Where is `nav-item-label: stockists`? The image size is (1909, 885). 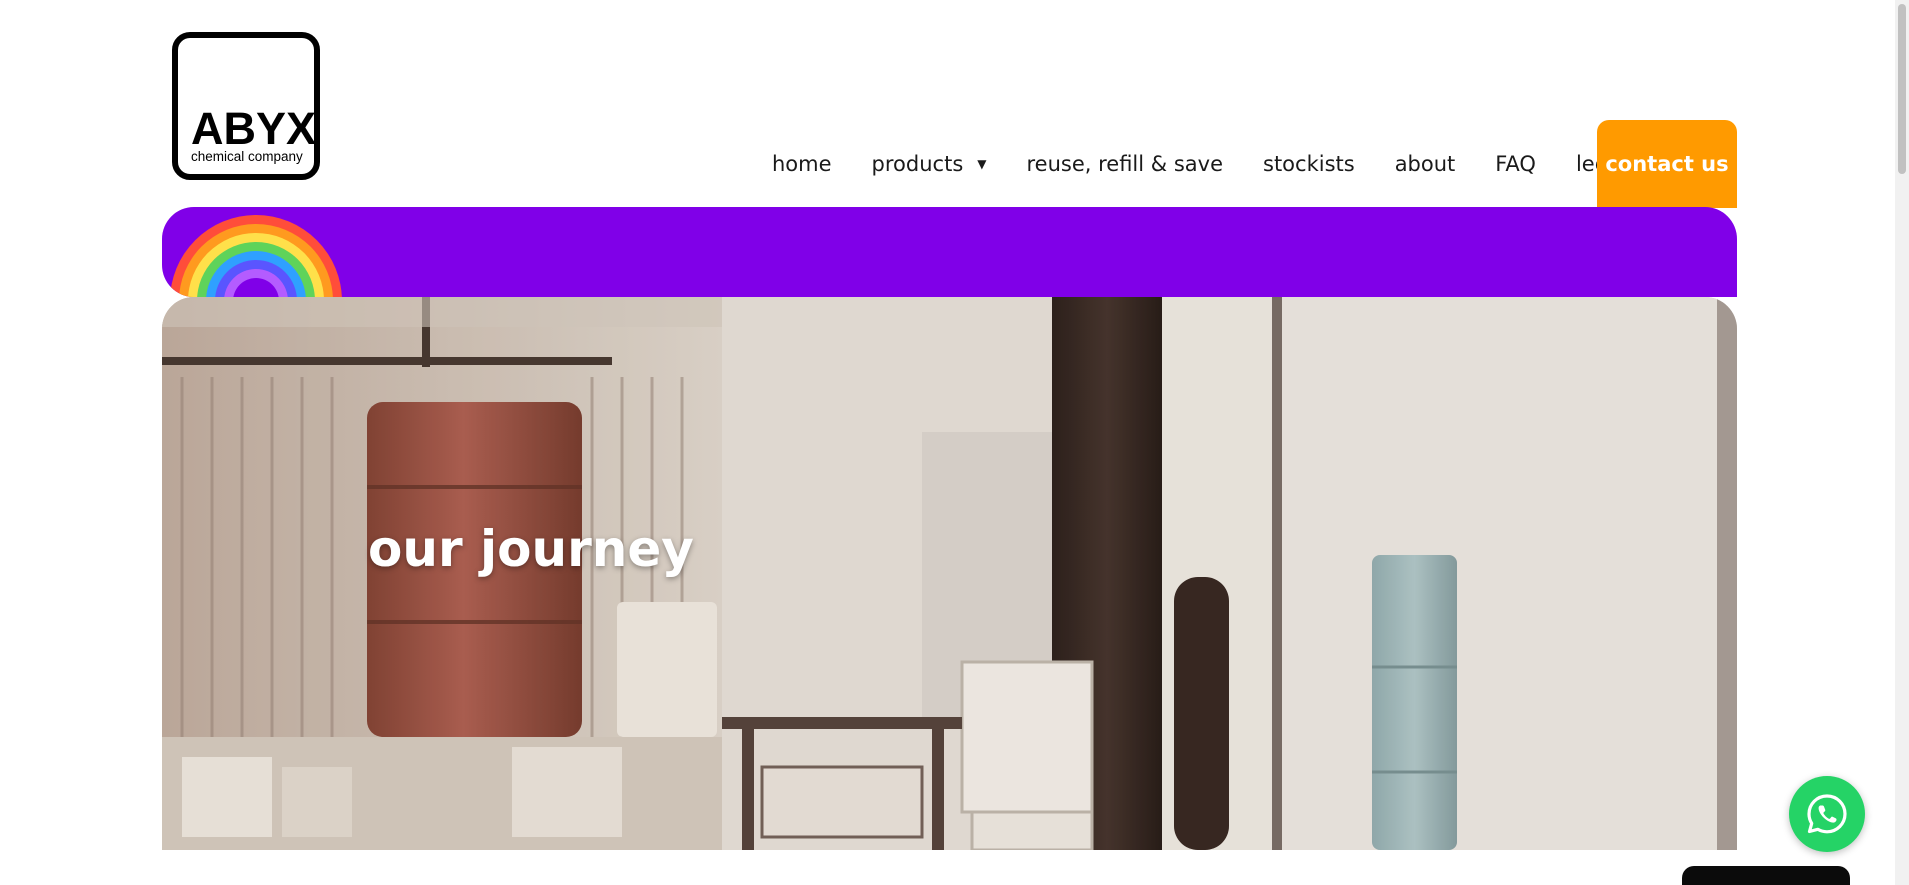
nav-item-label: stockists is located at coordinates (1309, 164).